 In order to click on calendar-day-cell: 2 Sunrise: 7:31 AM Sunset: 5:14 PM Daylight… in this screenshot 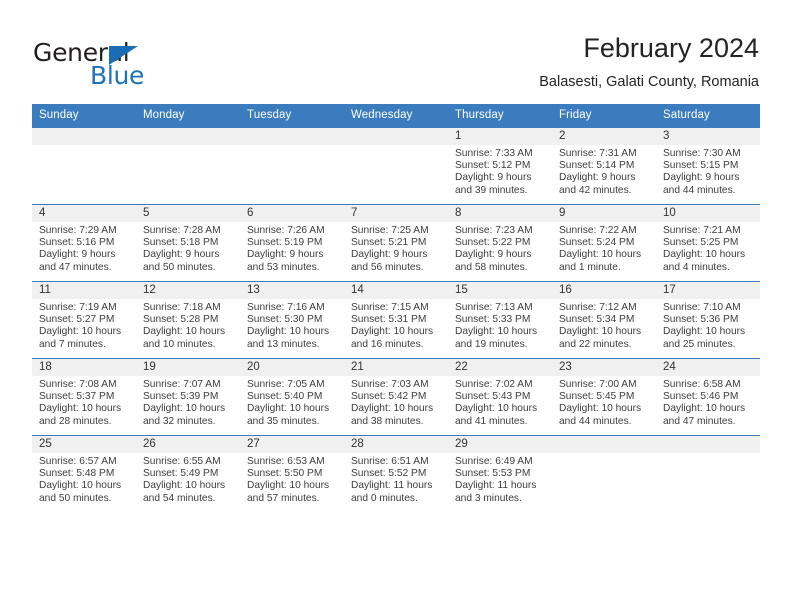, I will do `click(604, 166)`.